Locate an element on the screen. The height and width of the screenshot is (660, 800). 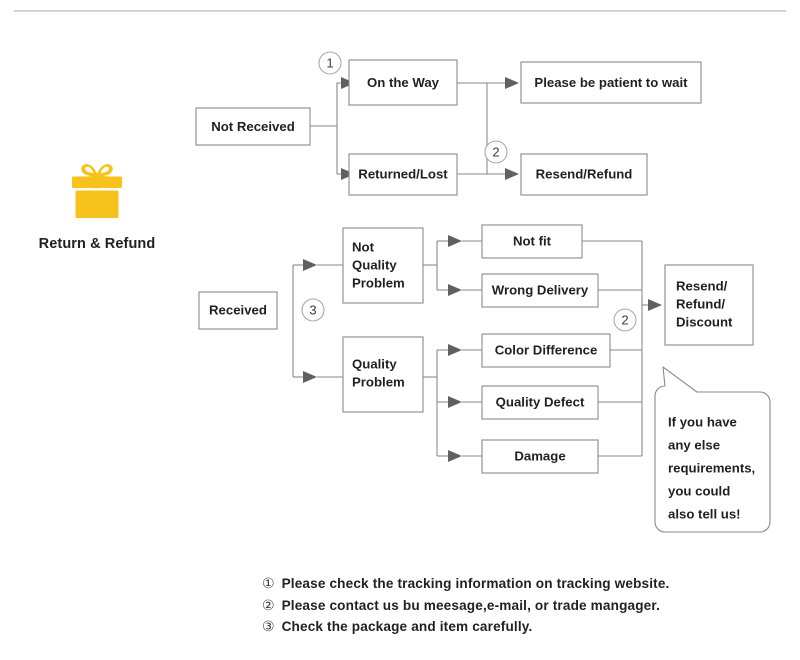
arrow-outcome is located at coordinates (655, 305).